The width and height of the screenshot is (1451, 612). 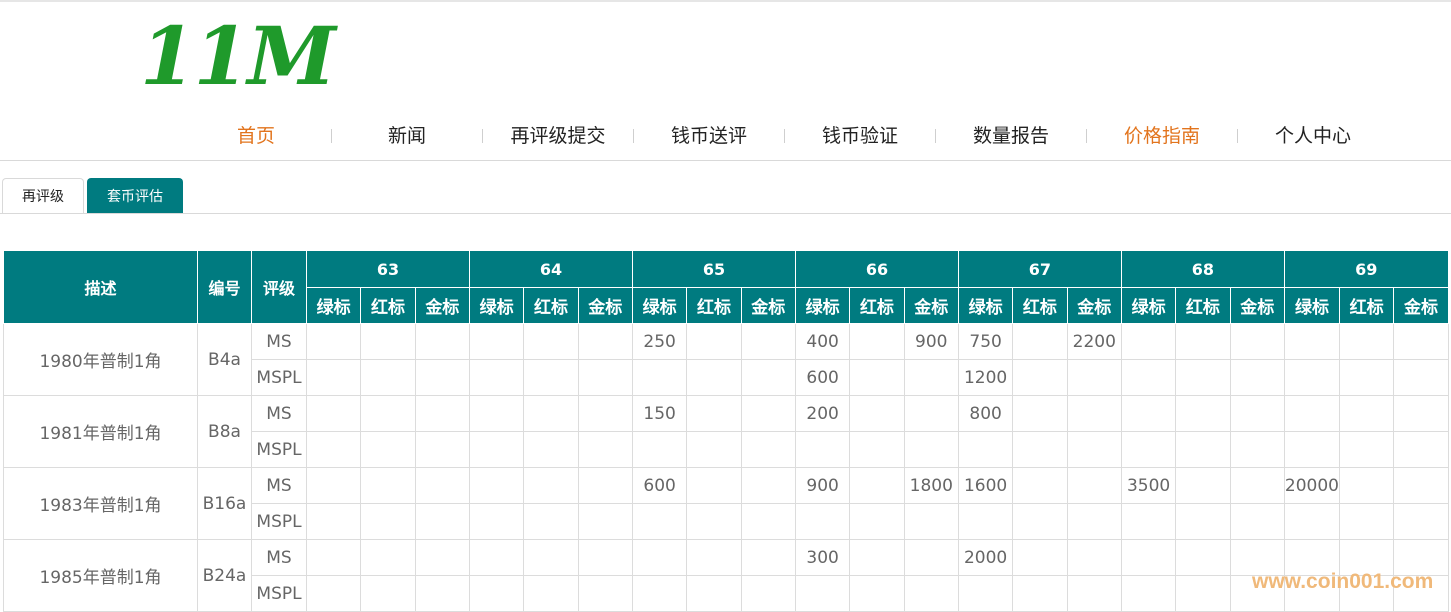 What do you see at coordinates (822, 485) in the screenshot?
I see `price-cell: 900` at bounding box center [822, 485].